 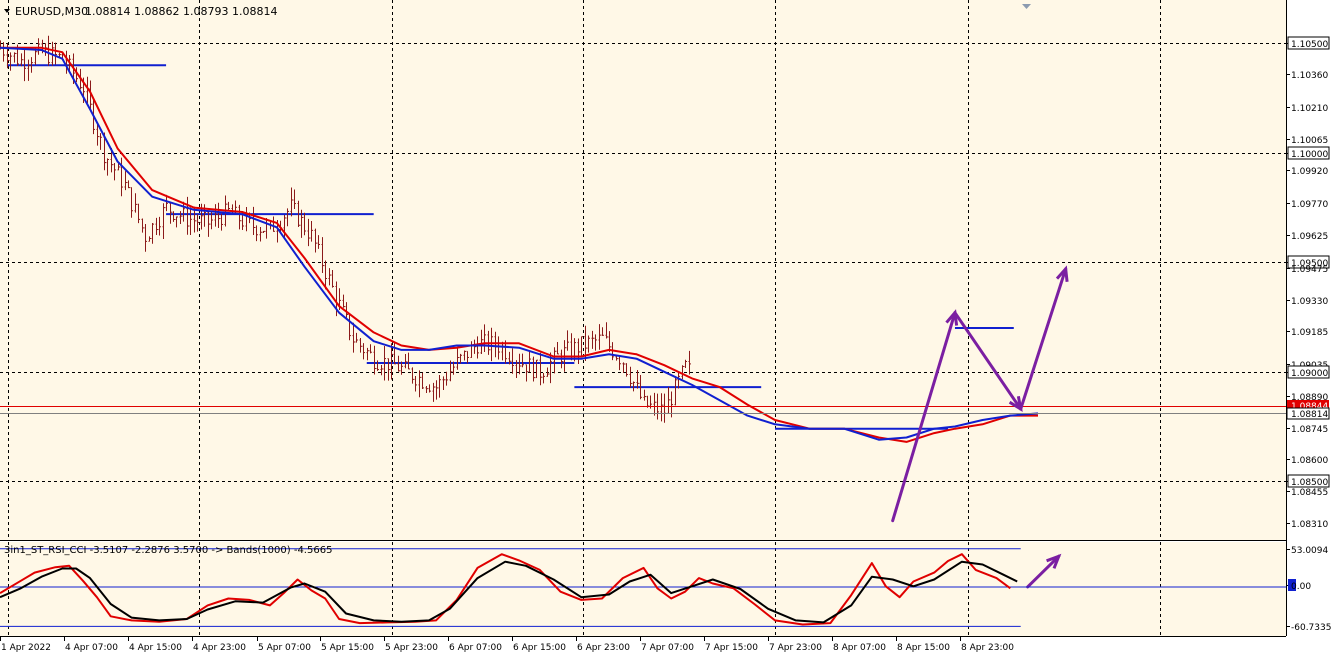 What do you see at coordinates (643, 589) in the screenshot?
I see `indicator-chart-area` at bounding box center [643, 589].